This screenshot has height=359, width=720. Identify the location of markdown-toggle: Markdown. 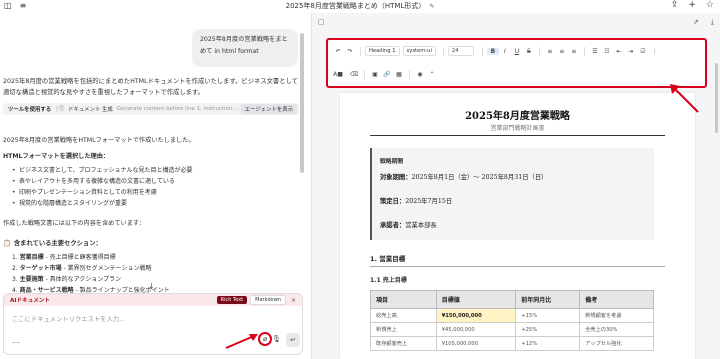
(268, 300).